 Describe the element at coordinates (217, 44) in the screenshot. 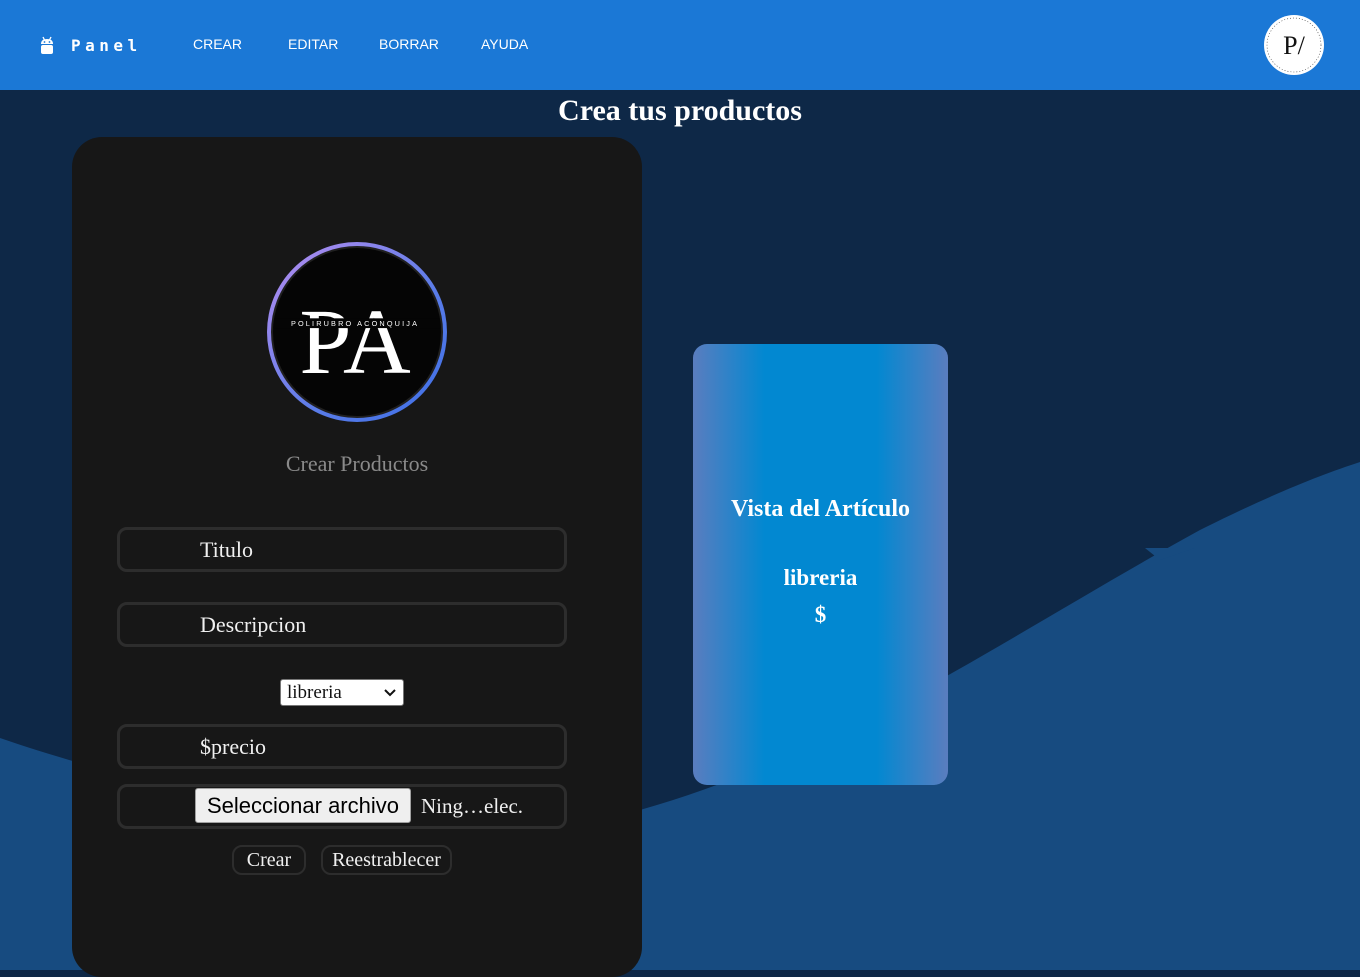

I see `nav-crear: CREAR` at that location.